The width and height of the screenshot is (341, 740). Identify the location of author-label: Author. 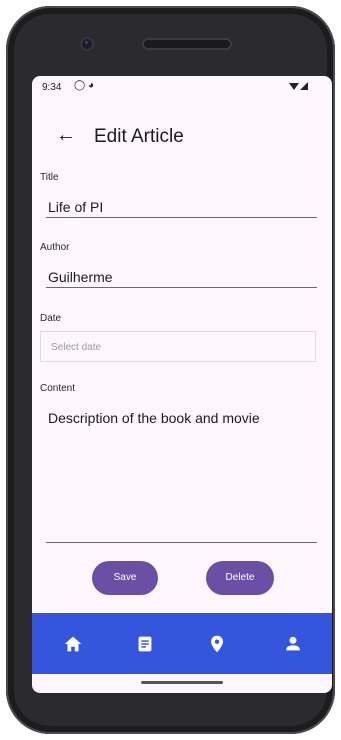
(55, 247).